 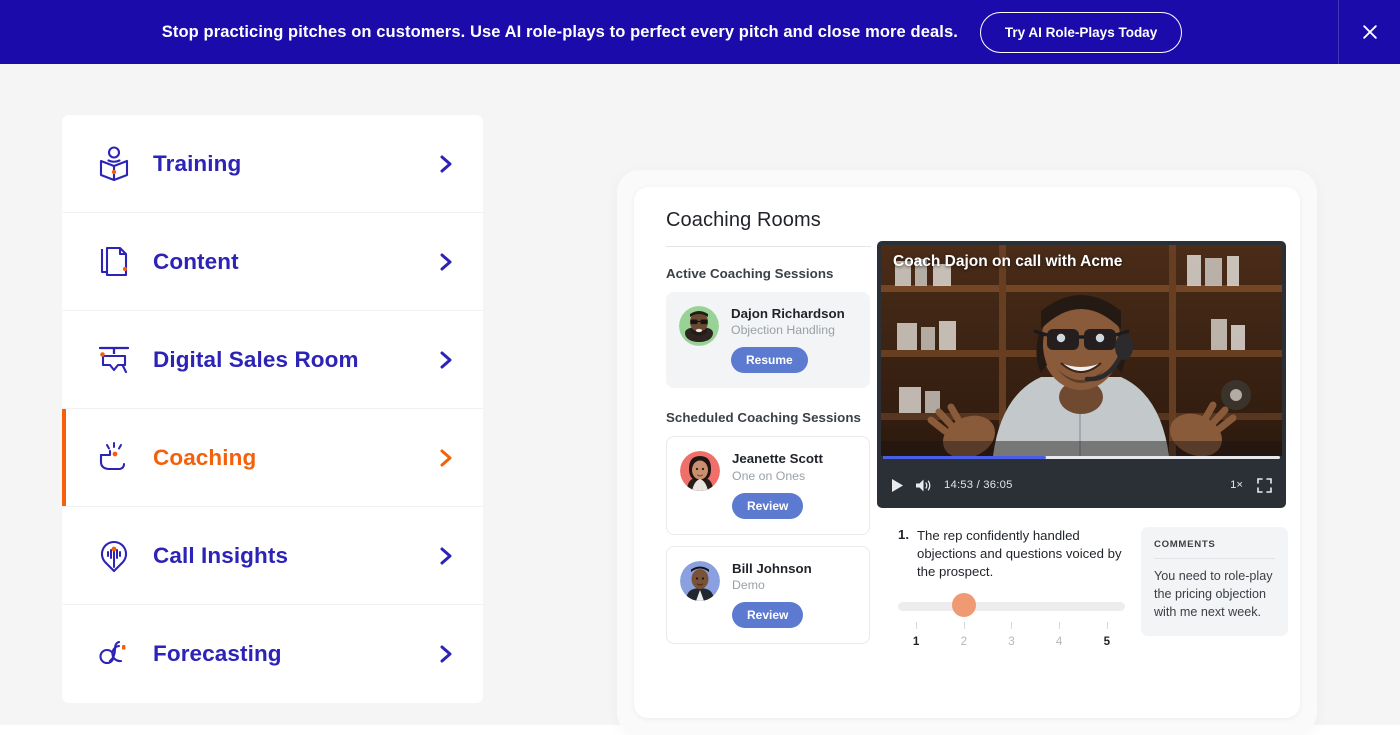 What do you see at coordinates (777, 485) in the screenshot?
I see `session-details: Jeanette Scott One on Ones Review` at bounding box center [777, 485].